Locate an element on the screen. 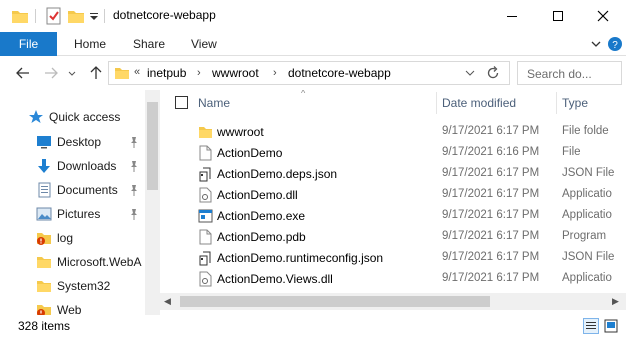  sidebar-item-downloads: Downloads is located at coordinates (72, 166).